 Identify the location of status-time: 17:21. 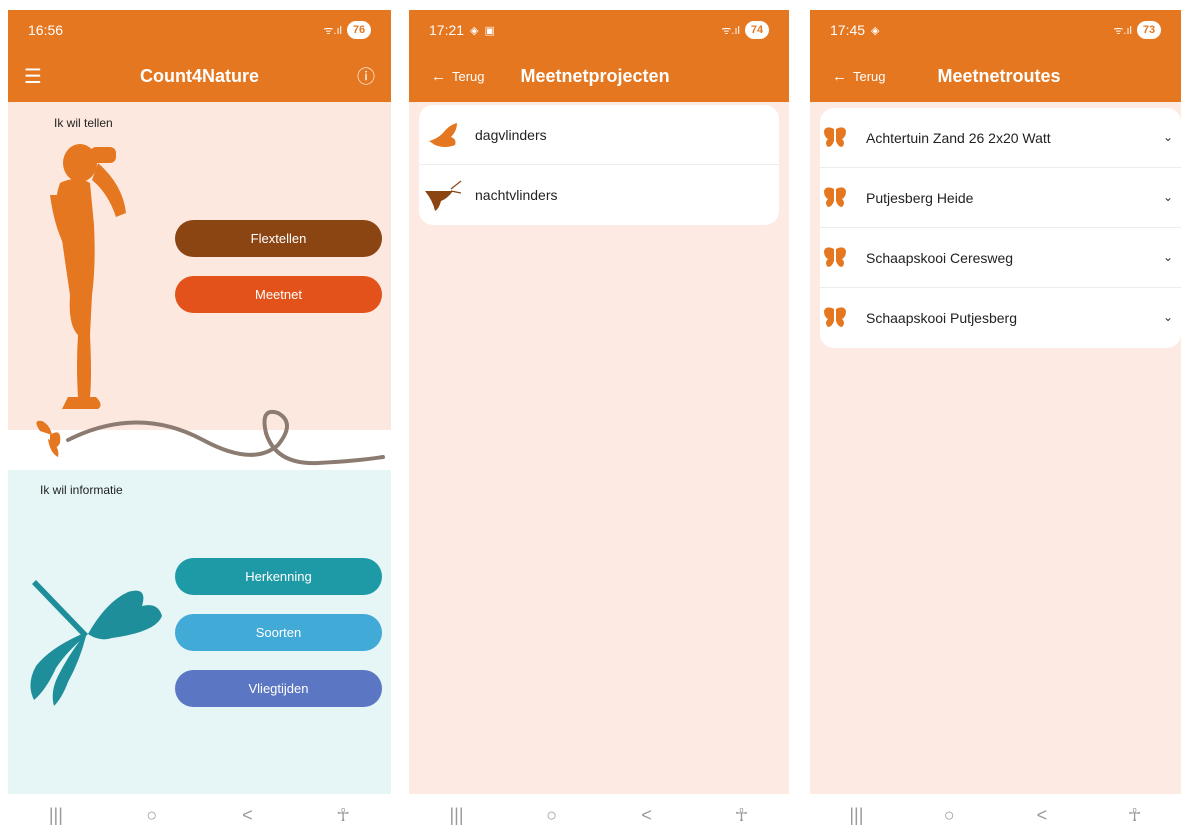
(447, 30).